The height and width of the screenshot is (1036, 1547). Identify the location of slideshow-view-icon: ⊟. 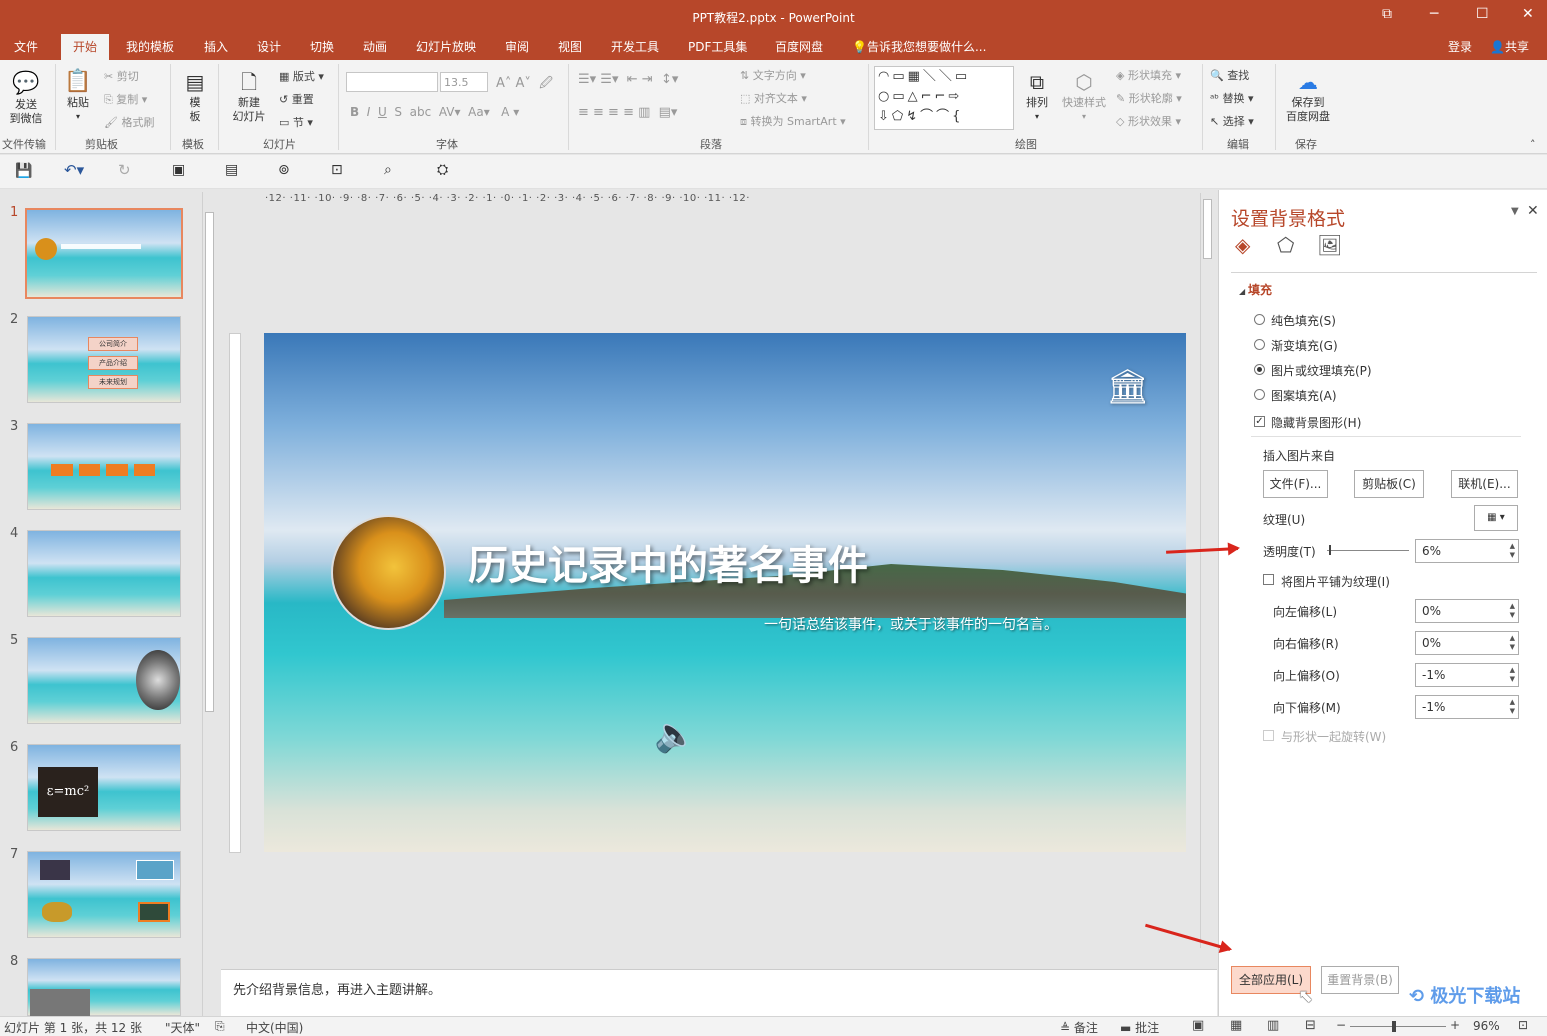
(1310, 1025).